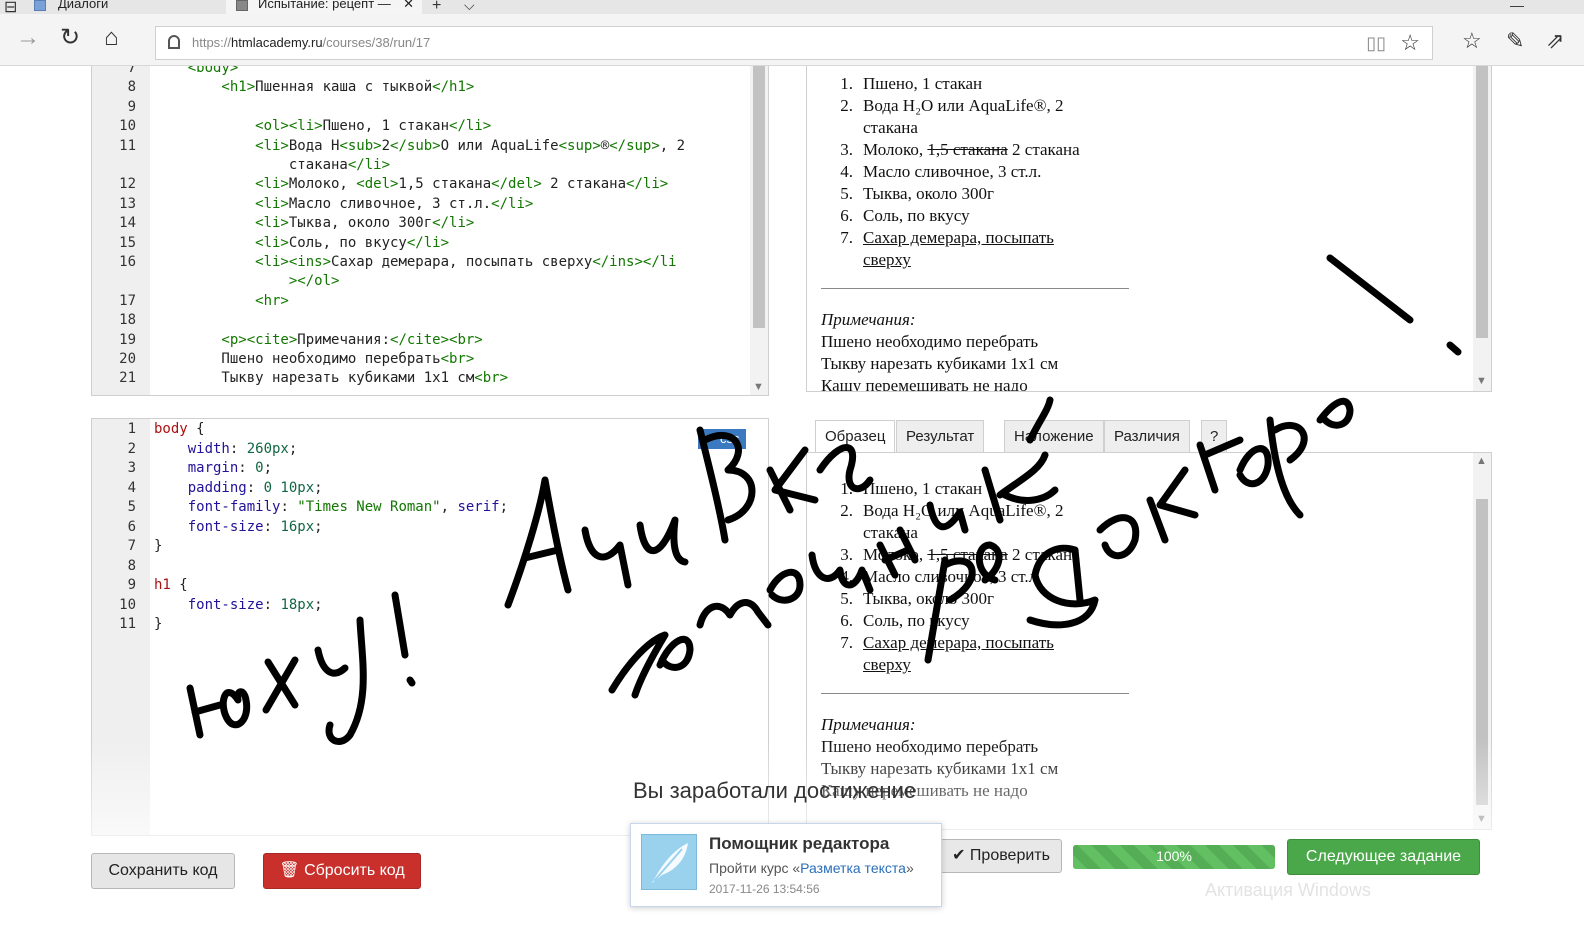 This screenshot has width=1584, height=931. Describe the element at coordinates (322, 126) in the screenshot. I see `code-line: <ol><li>Пшено, 1 стакан</li>` at that location.